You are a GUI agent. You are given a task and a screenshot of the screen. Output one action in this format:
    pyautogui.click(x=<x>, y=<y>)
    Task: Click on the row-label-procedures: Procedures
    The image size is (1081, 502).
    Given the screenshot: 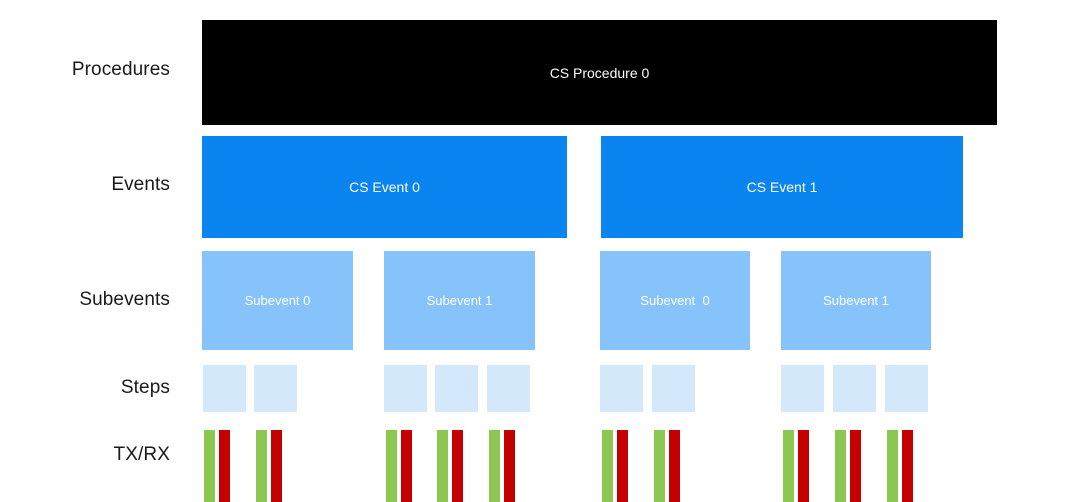 What is the action you would take?
    pyautogui.click(x=120, y=69)
    